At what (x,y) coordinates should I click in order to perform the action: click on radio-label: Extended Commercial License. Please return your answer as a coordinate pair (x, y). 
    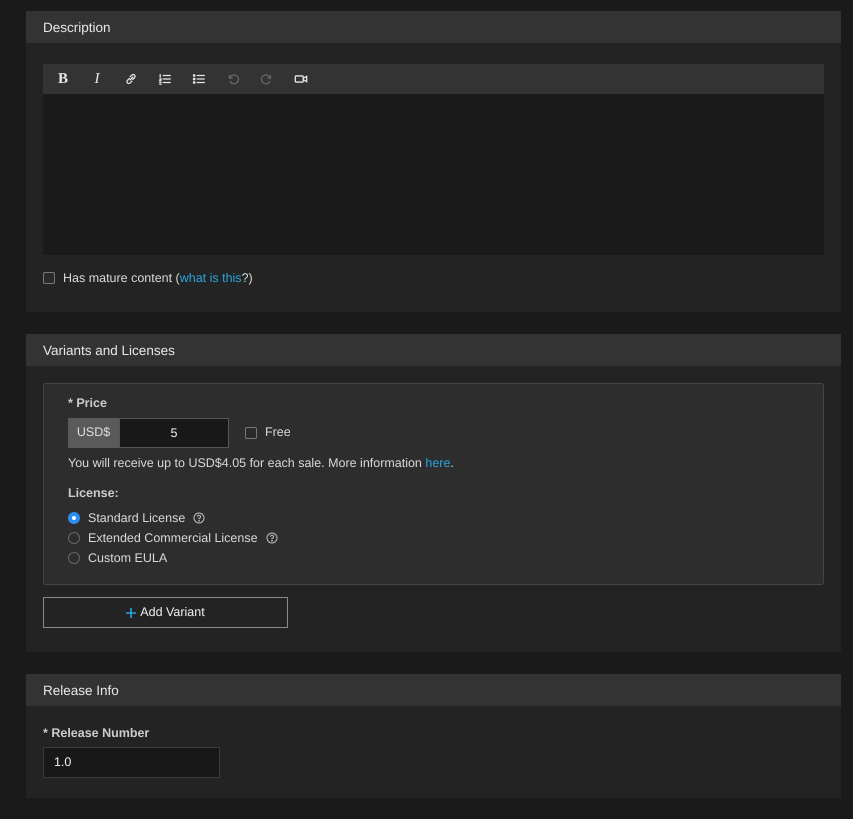
    Looking at the image, I should click on (173, 538).